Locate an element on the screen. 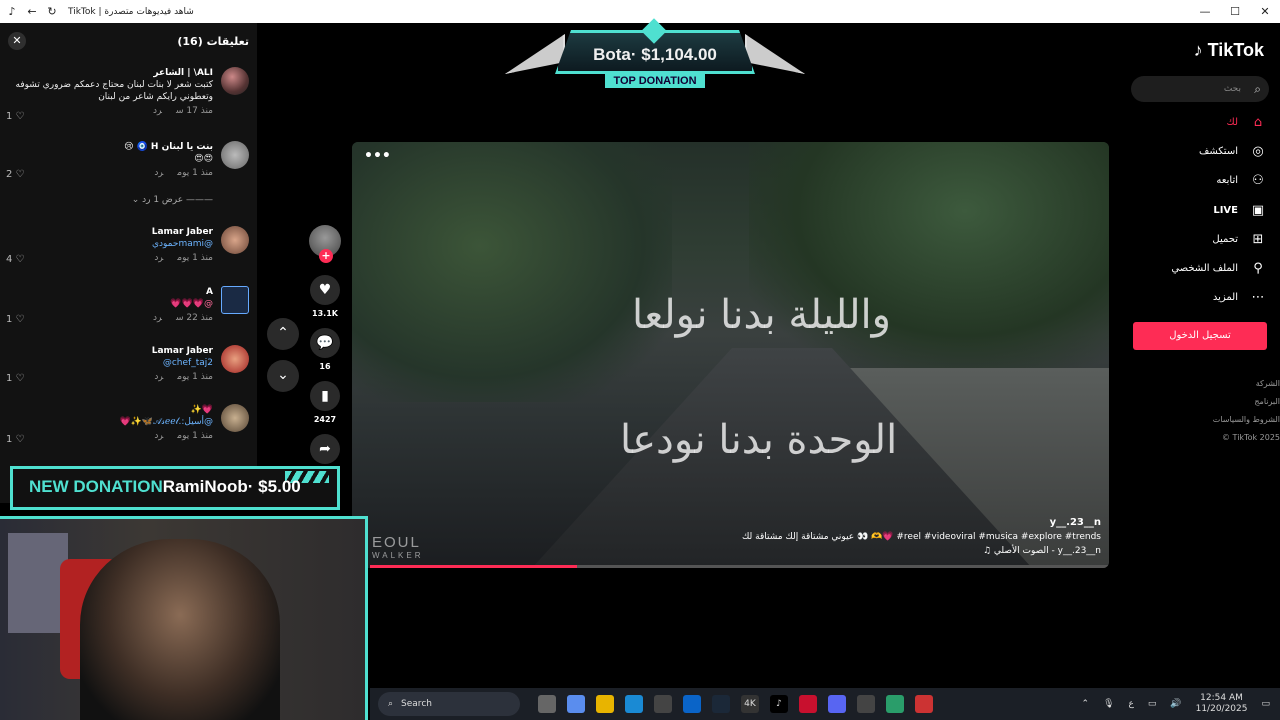 This screenshot has height=720, width=1280. bookmark-icon: ▮ is located at coordinates (325, 396).